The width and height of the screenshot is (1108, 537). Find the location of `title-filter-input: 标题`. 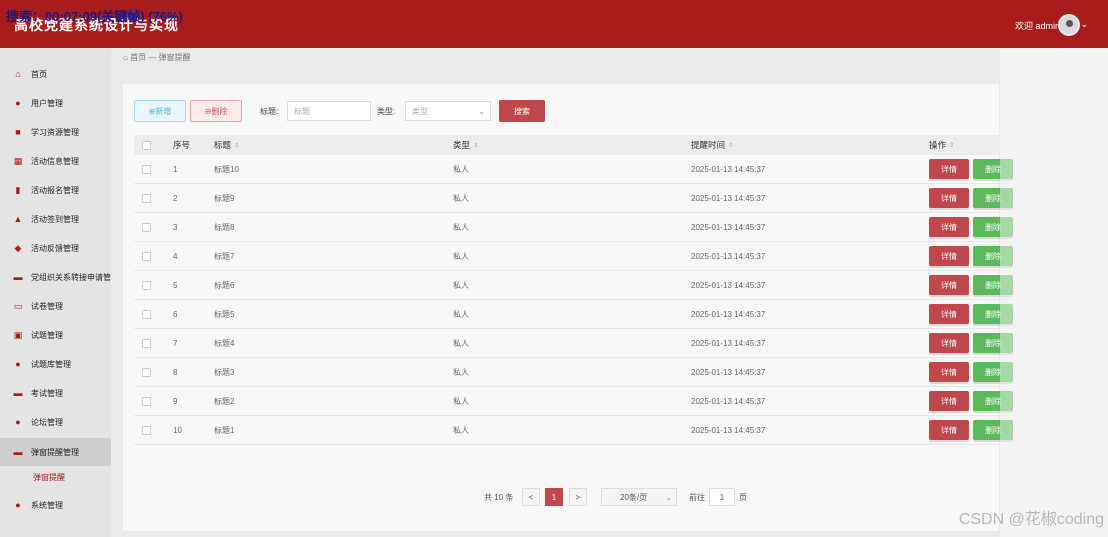

title-filter-input: 标题 is located at coordinates (329, 111).